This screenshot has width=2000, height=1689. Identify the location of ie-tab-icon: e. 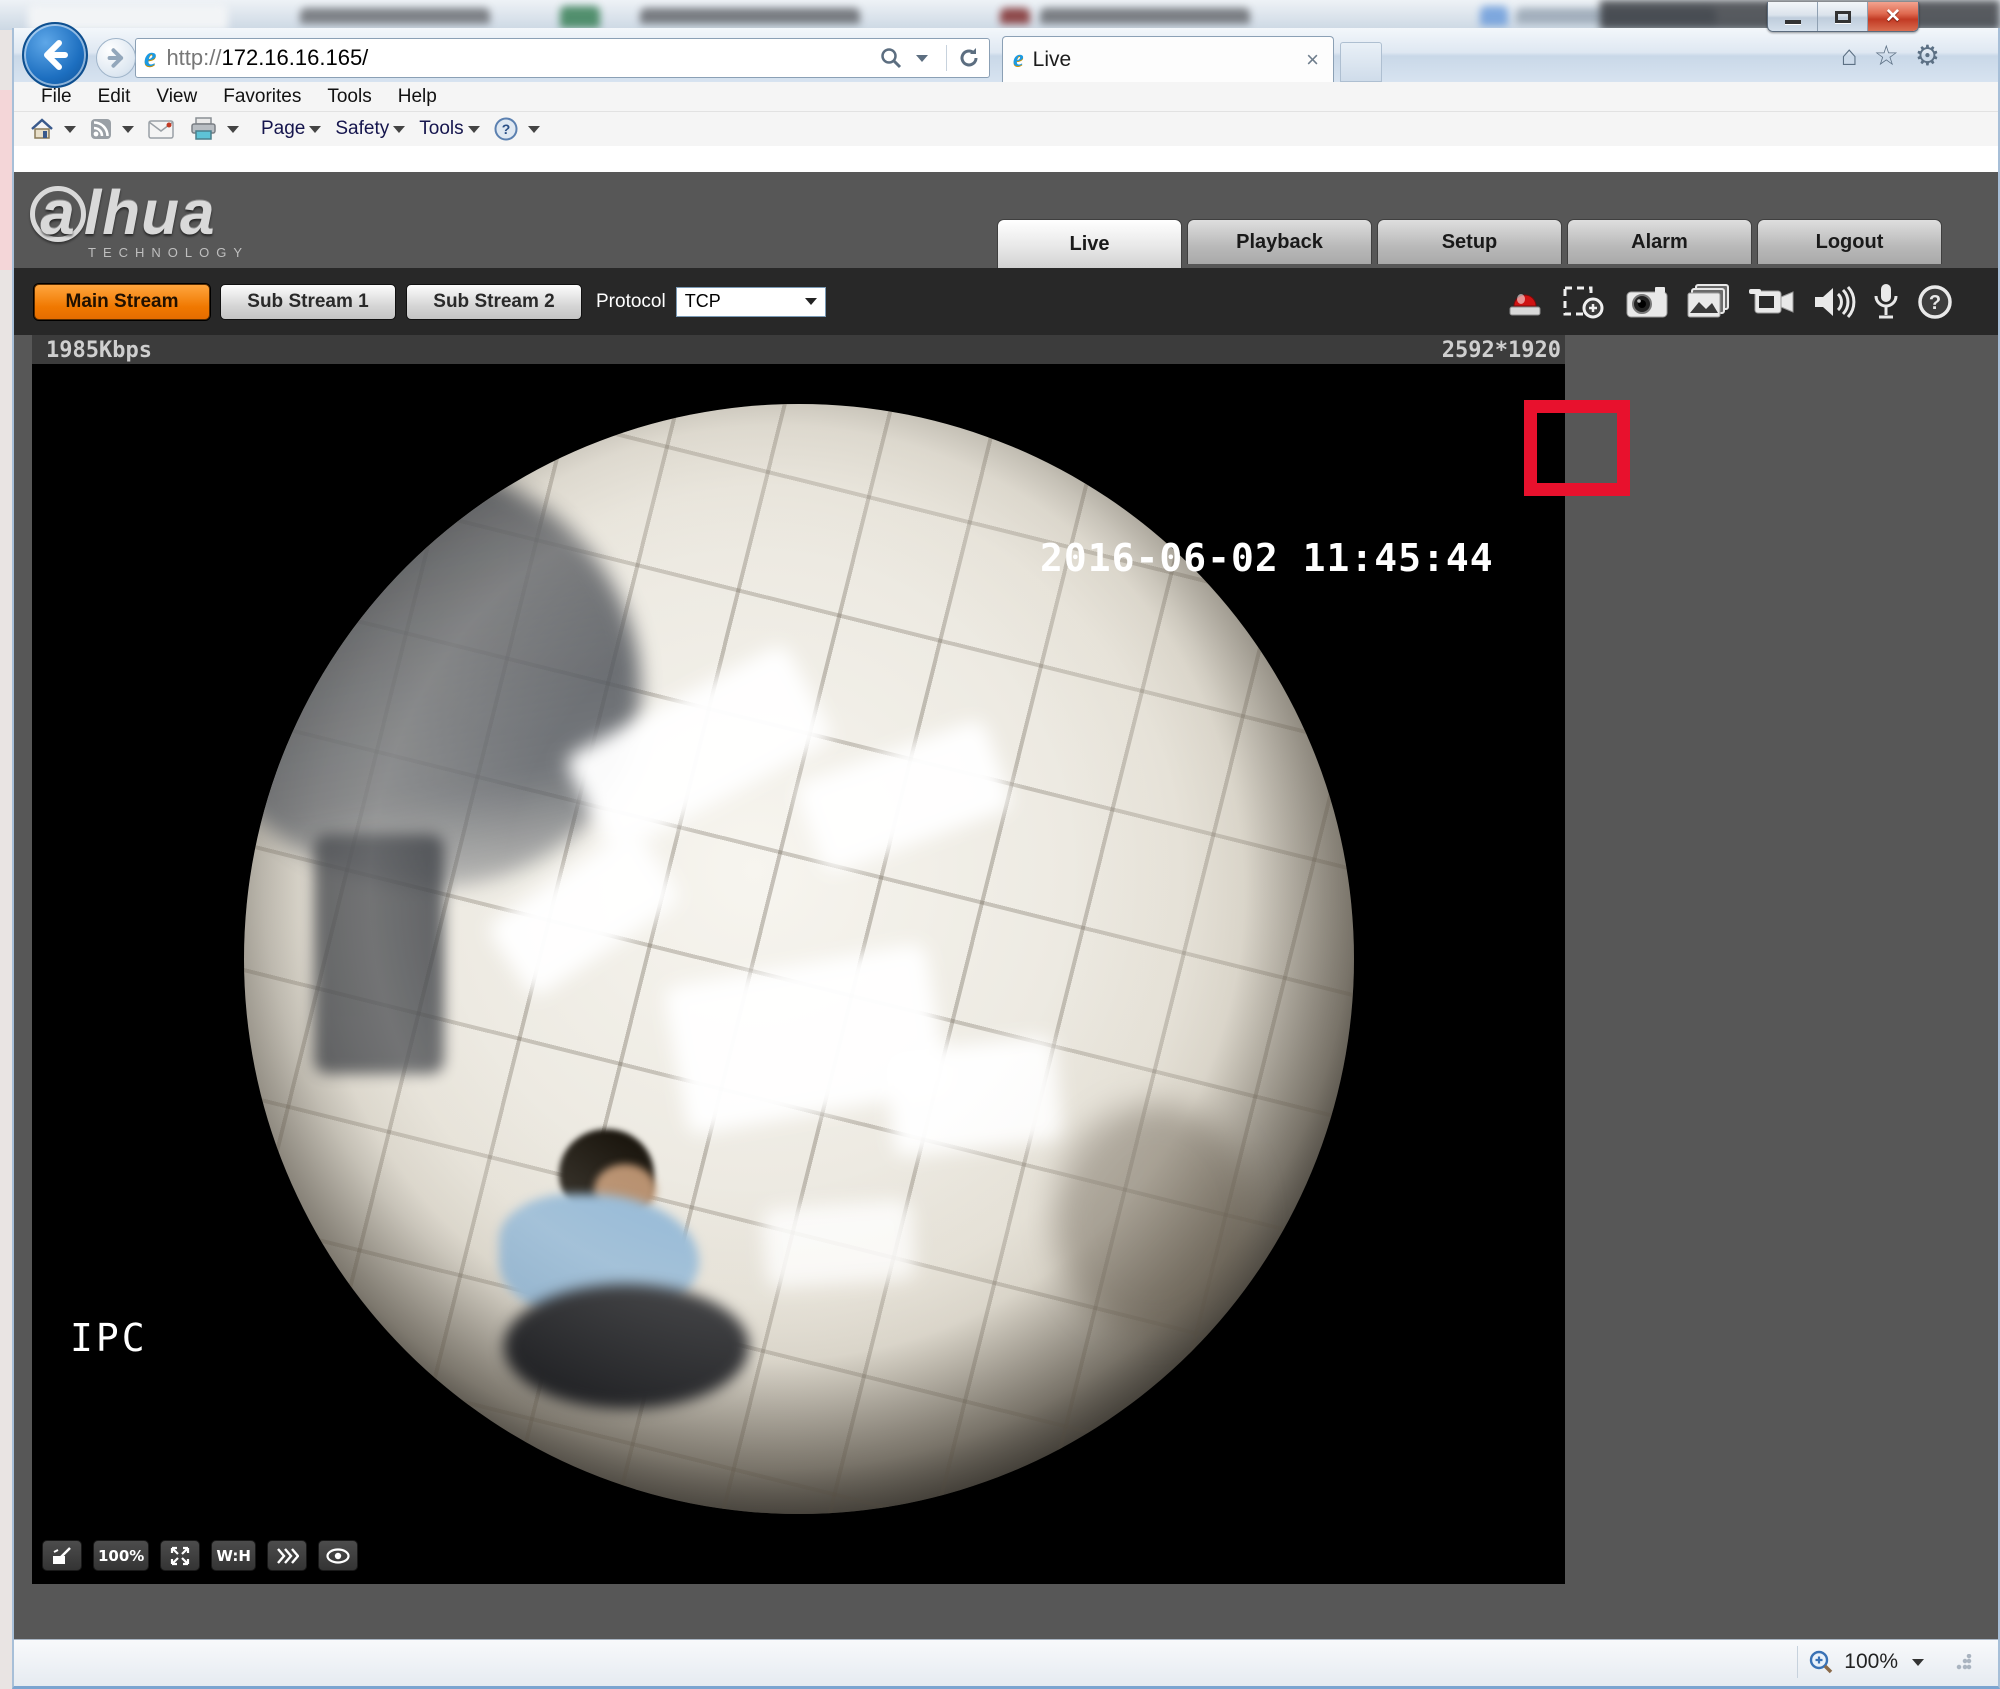
(1018, 59).